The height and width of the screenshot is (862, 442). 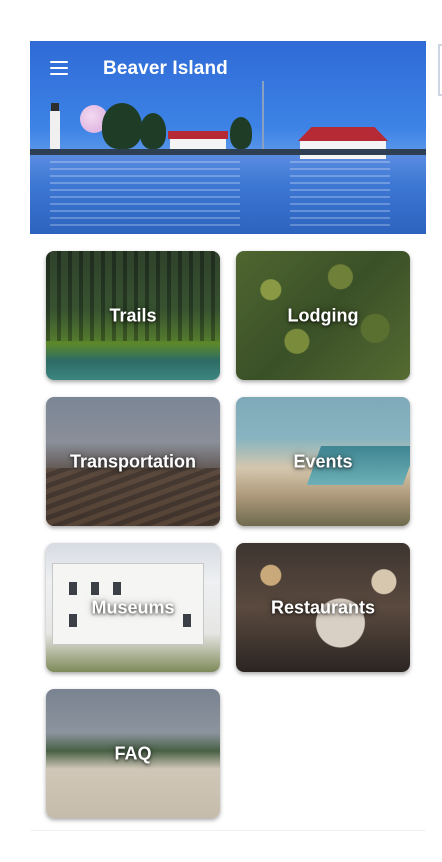 I want to click on tile-restaurants: Restaurants, so click(x=323, y=607).